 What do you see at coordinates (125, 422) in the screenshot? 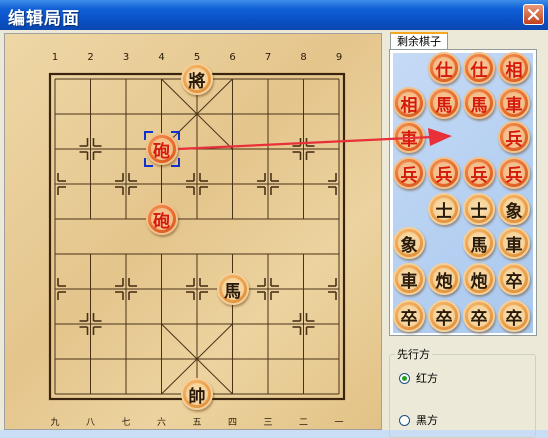
I see `file-number-bottom: 七` at bounding box center [125, 422].